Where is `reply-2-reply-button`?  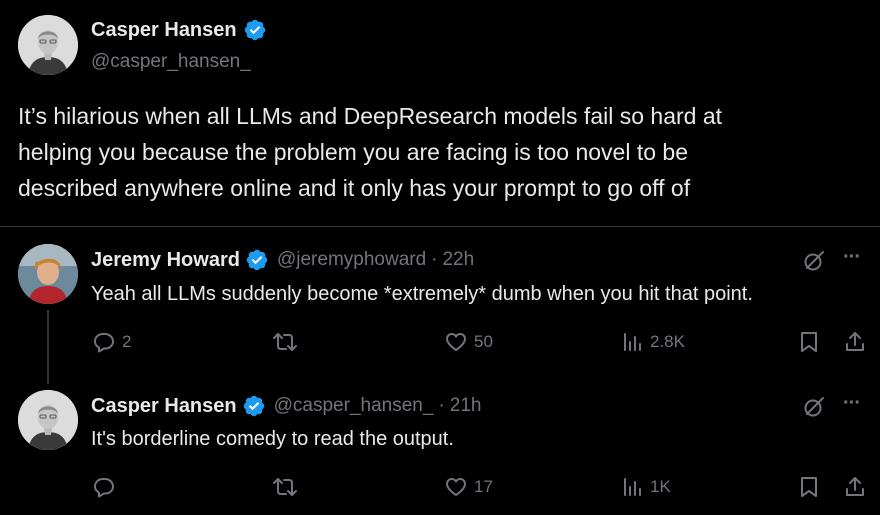 reply-2-reply-button is located at coordinates (104, 487).